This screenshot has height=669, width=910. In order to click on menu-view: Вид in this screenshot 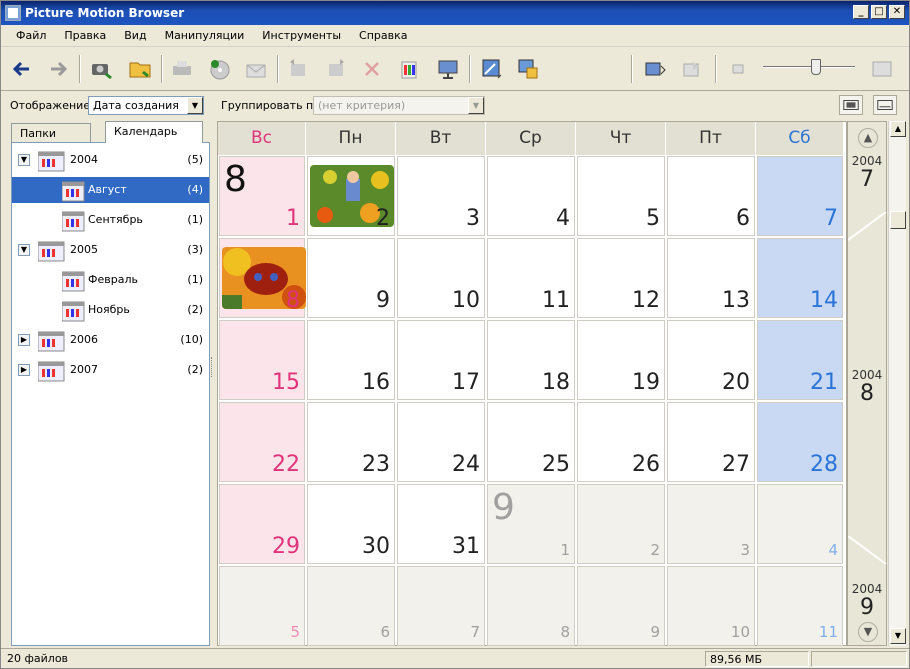, I will do `click(135, 35)`.